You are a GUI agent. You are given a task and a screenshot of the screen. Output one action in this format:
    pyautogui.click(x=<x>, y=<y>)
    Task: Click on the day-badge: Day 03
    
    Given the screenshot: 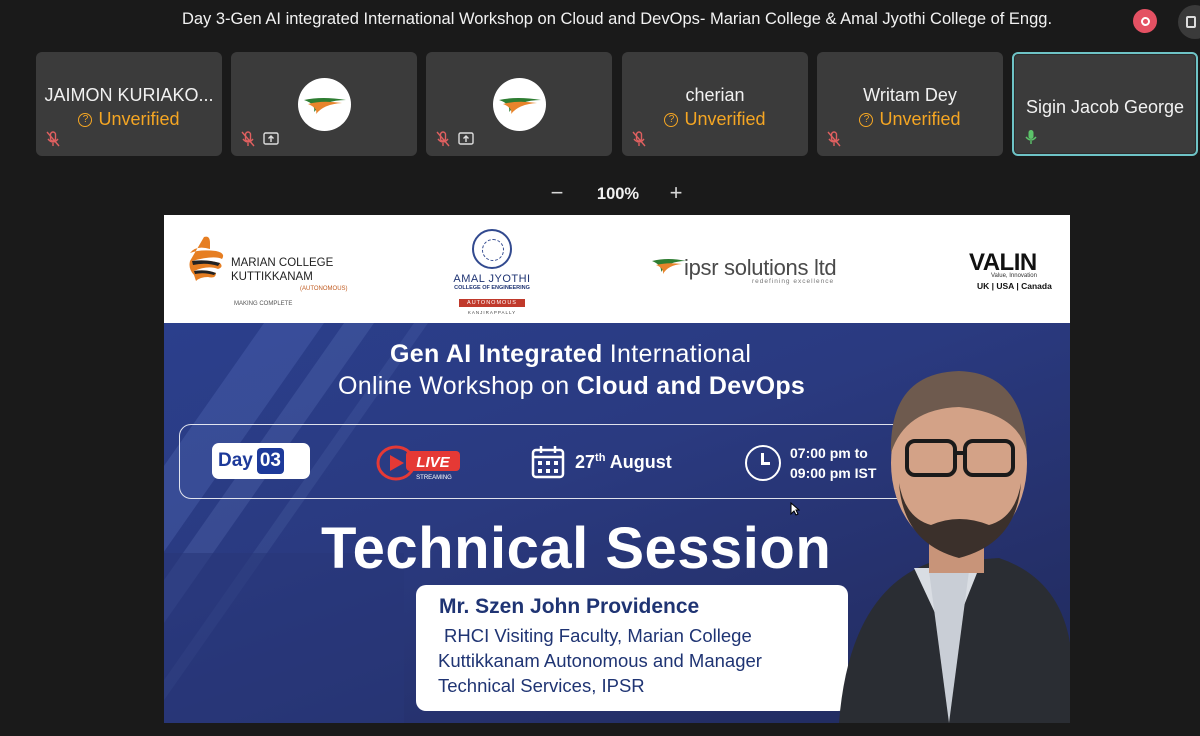 What is the action you would take?
    pyautogui.click(x=261, y=461)
    